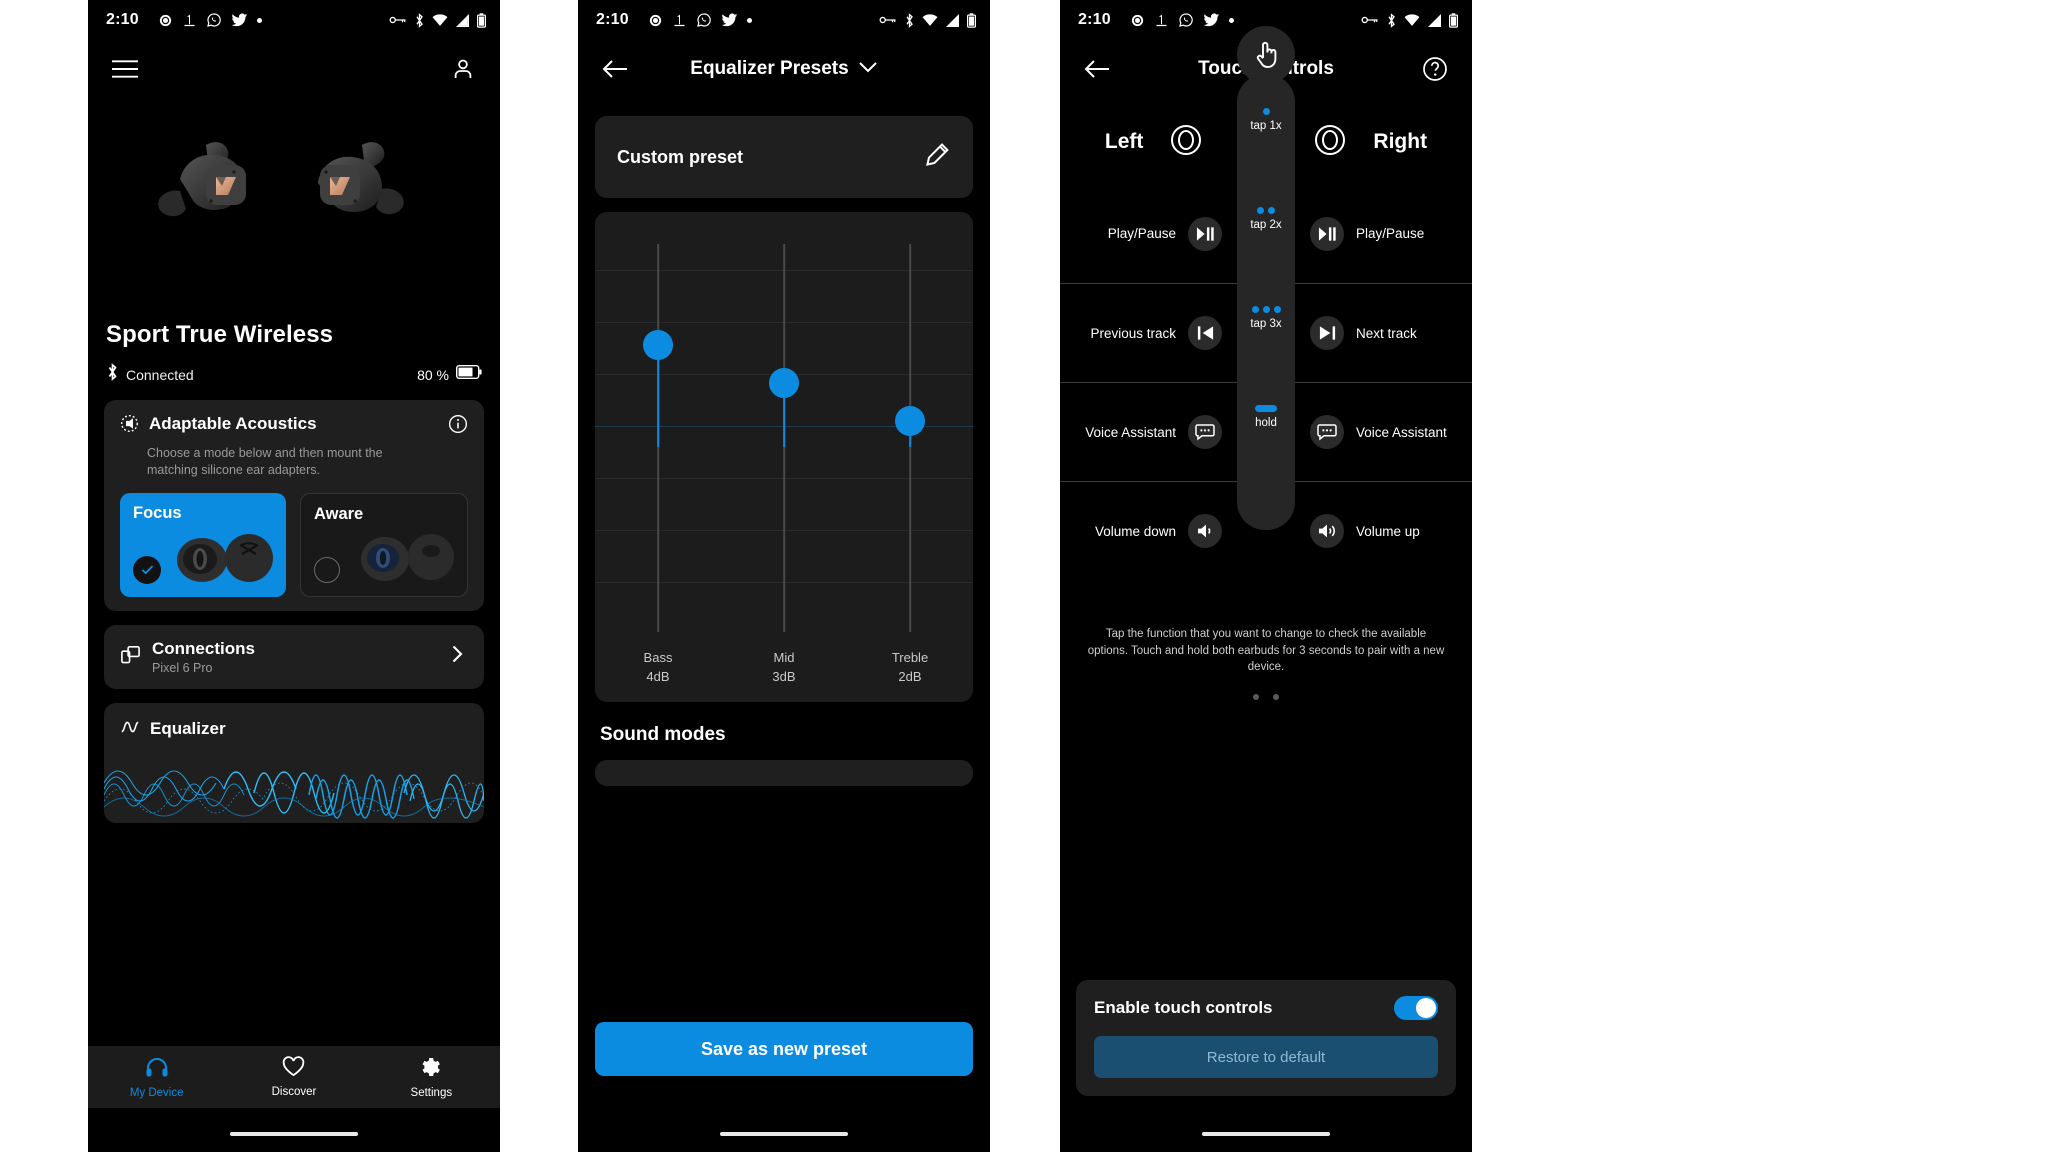 This screenshot has width=2048, height=1152. I want to click on gesture-tap-3x-label: tap 3x, so click(1266, 324).